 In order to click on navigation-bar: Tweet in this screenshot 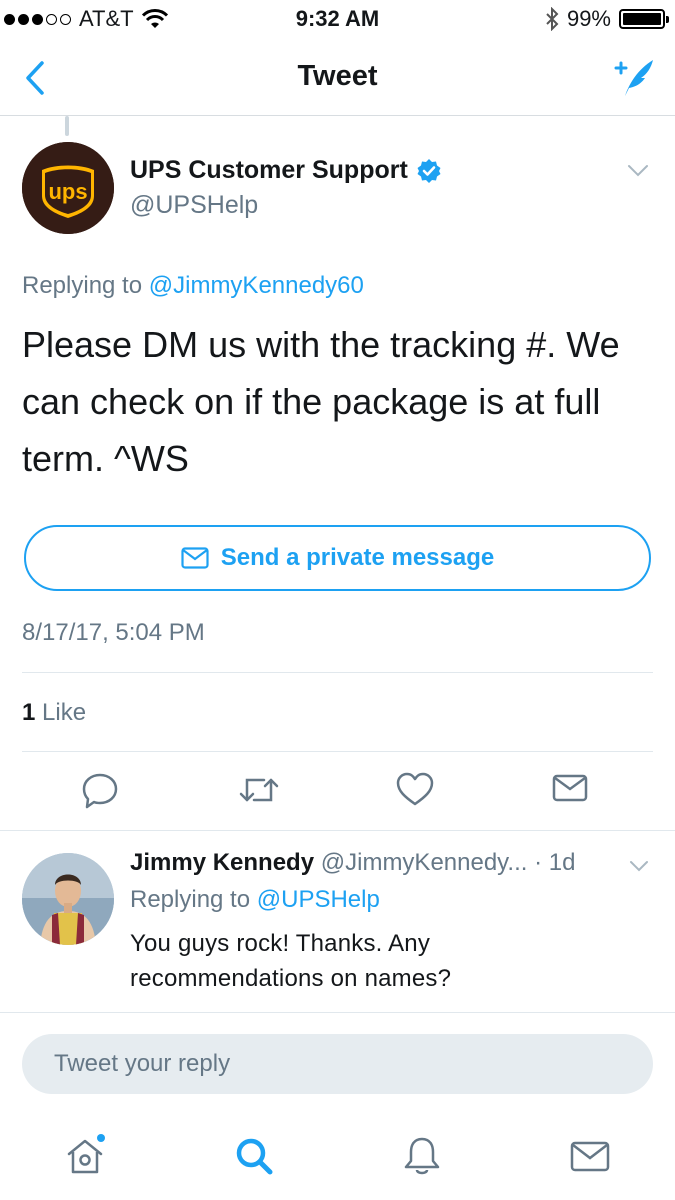, I will do `click(337, 78)`.